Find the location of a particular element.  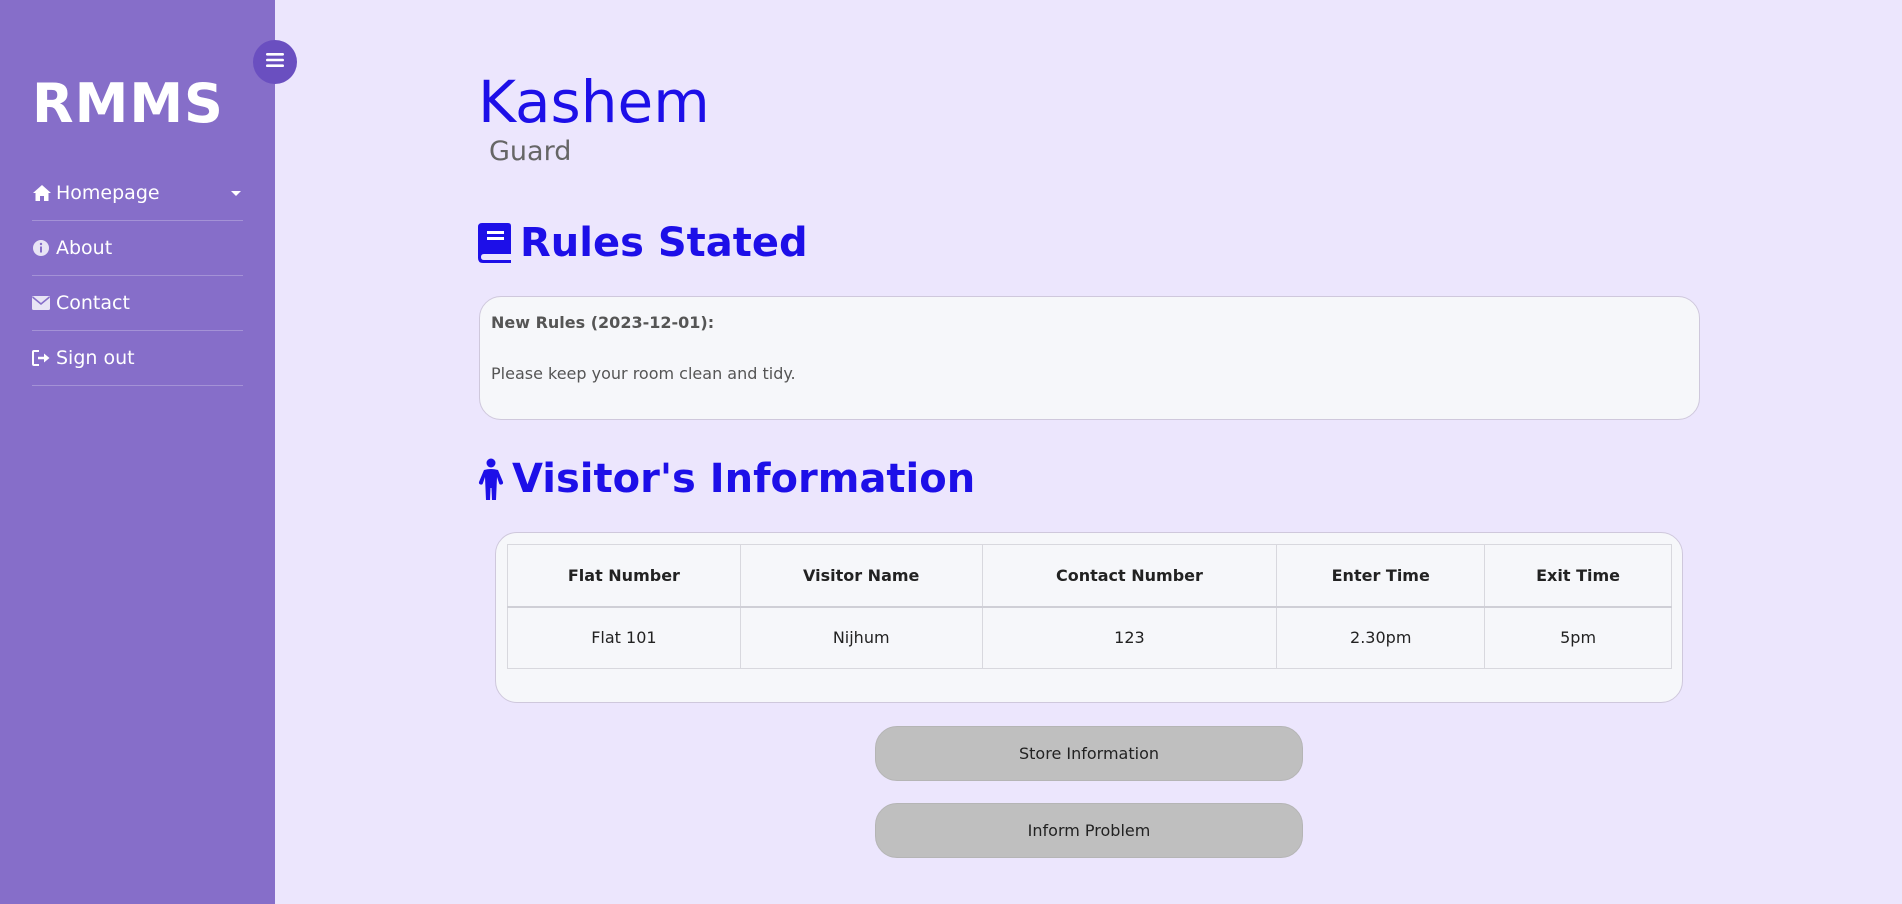

sidebar-toggle-button is located at coordinates (275, 62).